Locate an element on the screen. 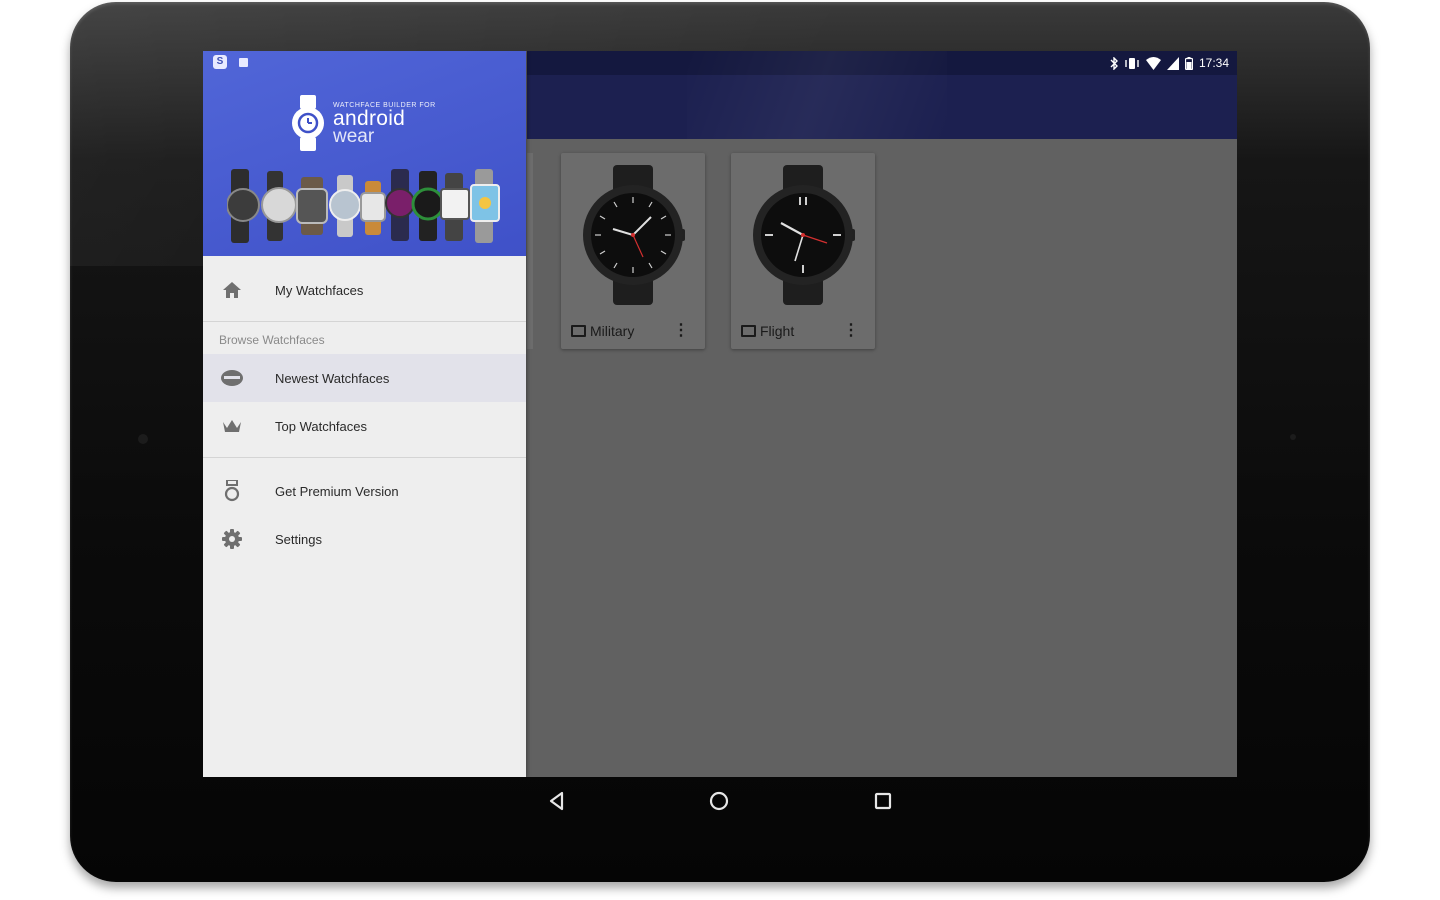 The width and height of the screenshot is (1440, 900). drawer-header: S WATCHFACE BUILDER FOR android wear is located at coordinates (364, 153).